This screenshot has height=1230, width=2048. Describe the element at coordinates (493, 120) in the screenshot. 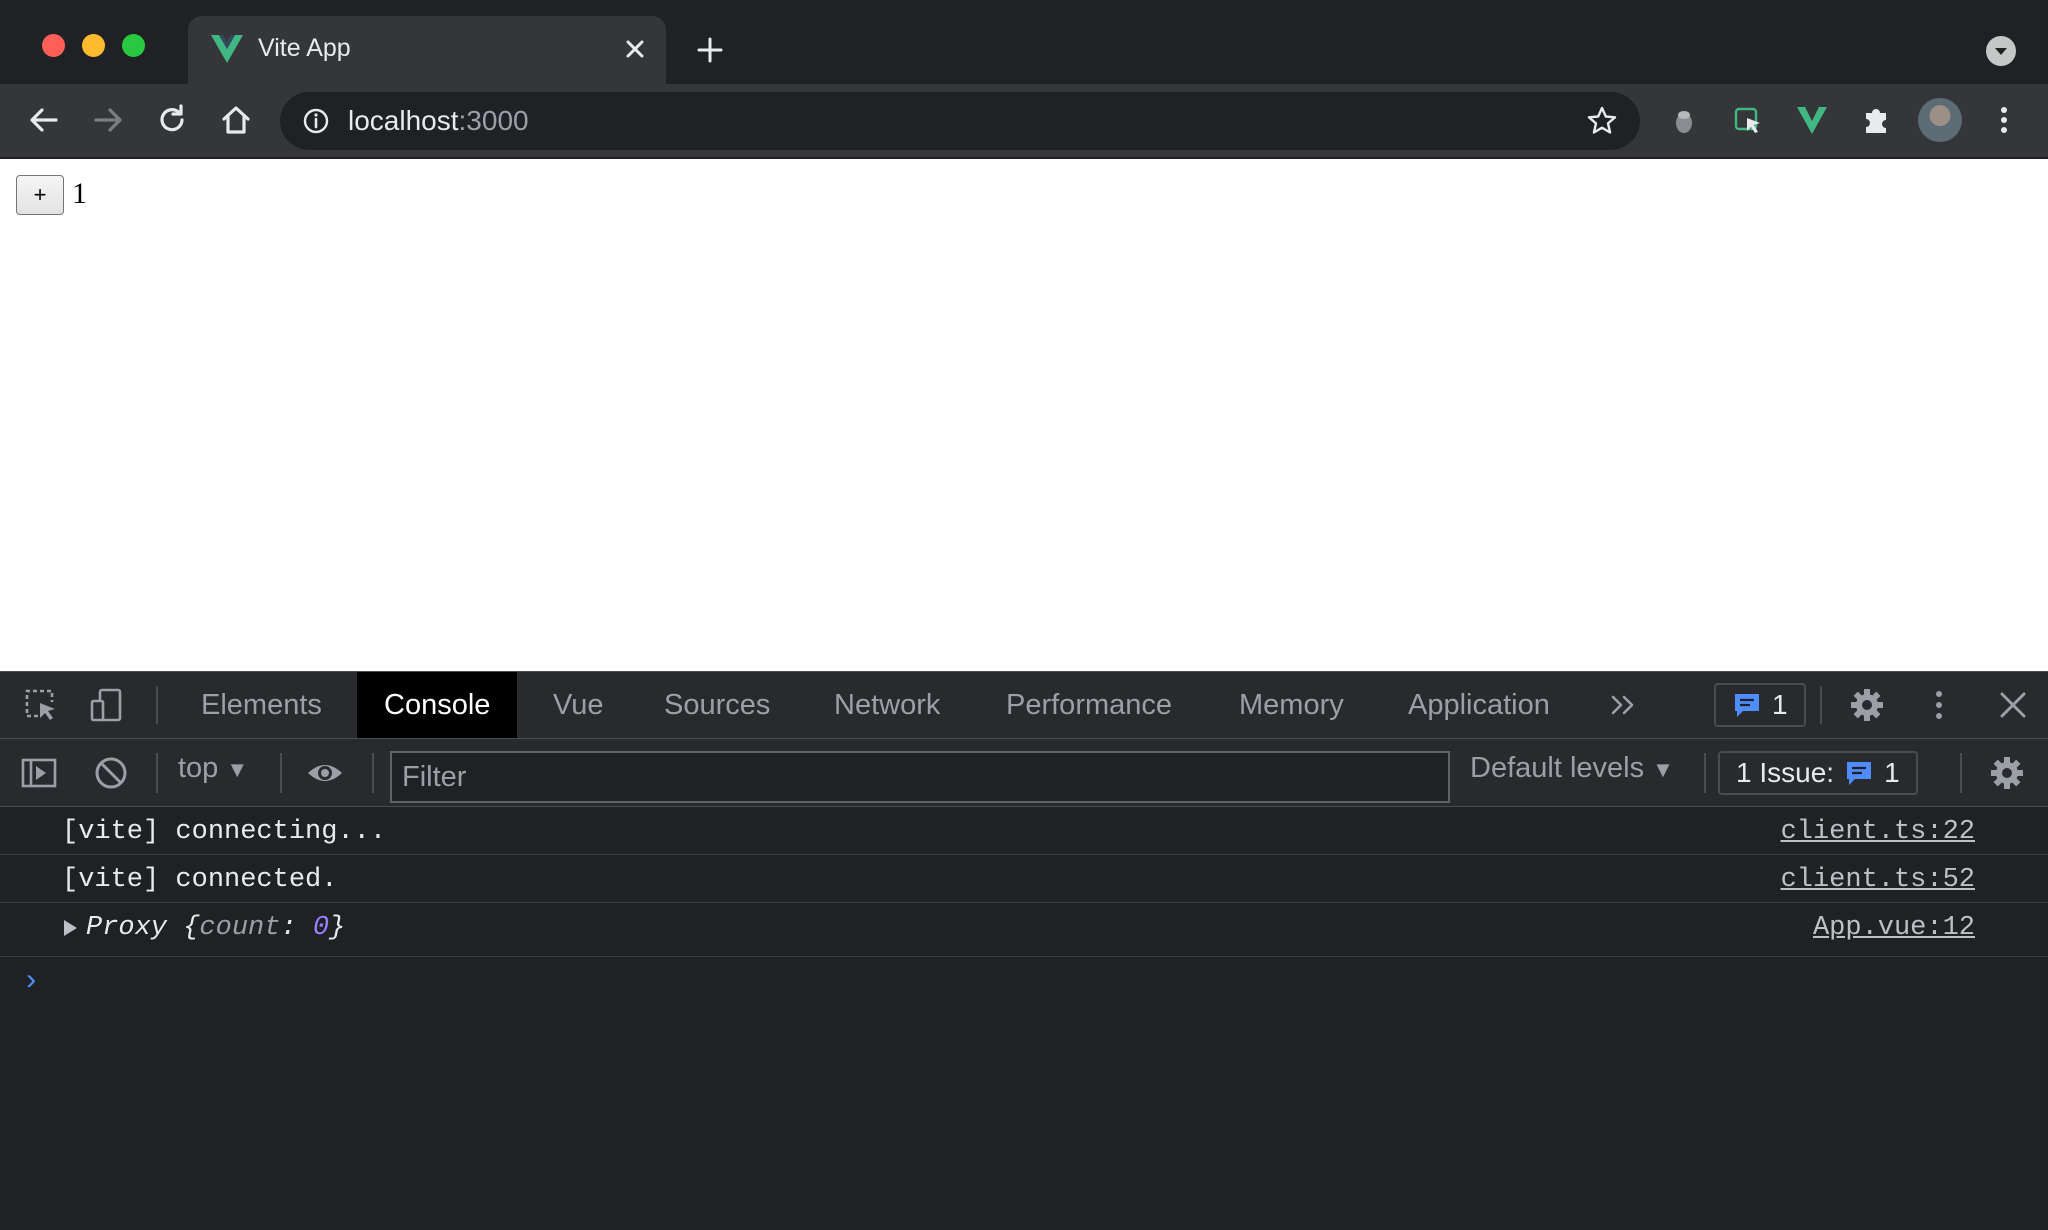

I see `url-port: :3000` at that location.